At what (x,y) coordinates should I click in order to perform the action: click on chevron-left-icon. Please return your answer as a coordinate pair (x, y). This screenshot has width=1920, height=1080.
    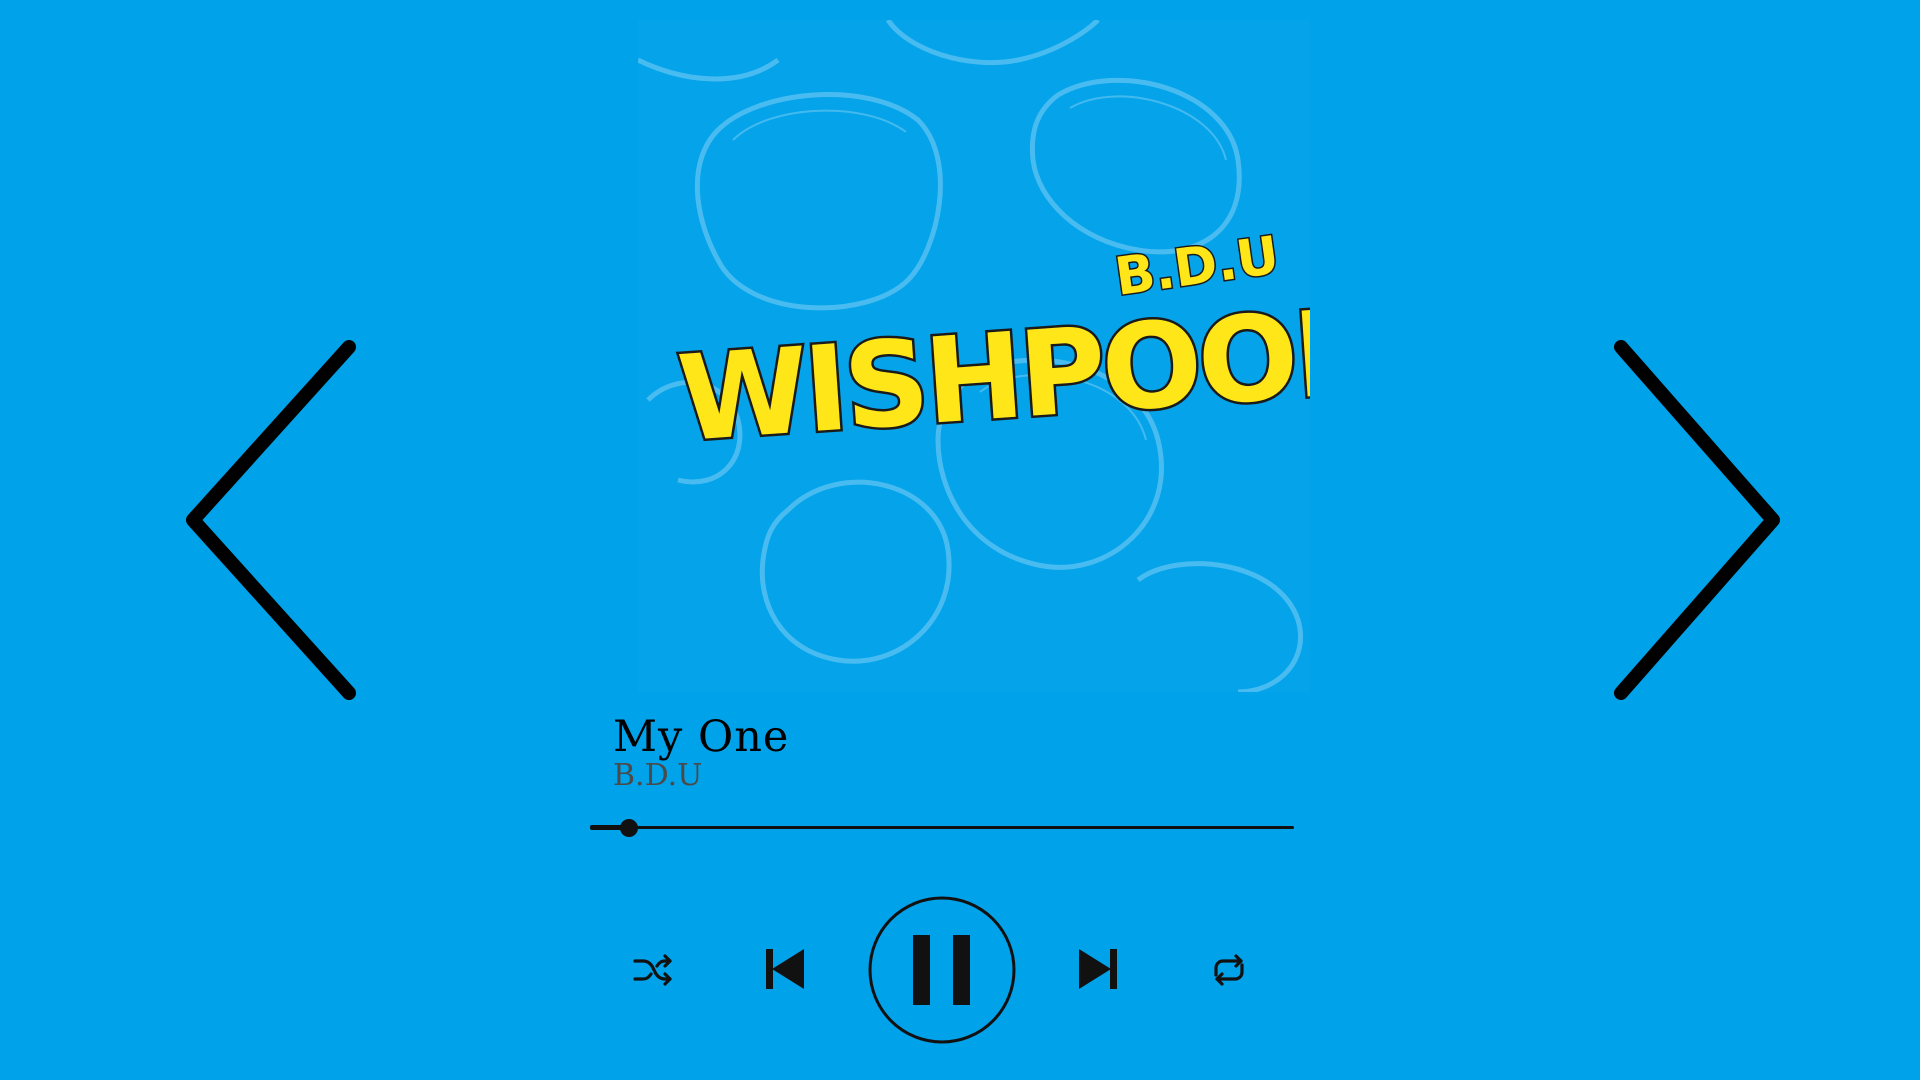
    Looking at the image, I should click on (271, 520).